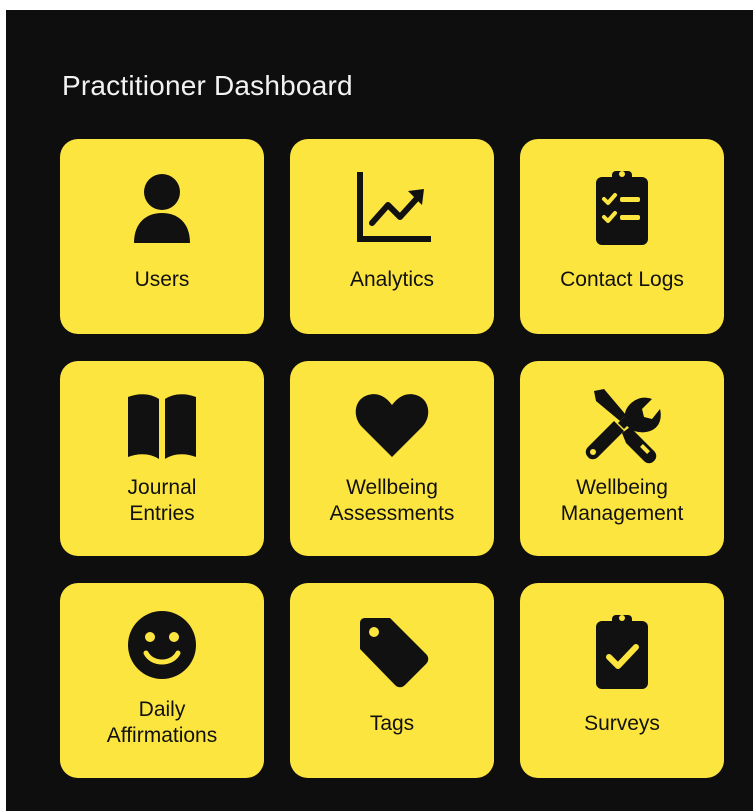  I want to click on tile-wellbeing-assessments-label: Wellbeing Assessments, so click(392, 500).